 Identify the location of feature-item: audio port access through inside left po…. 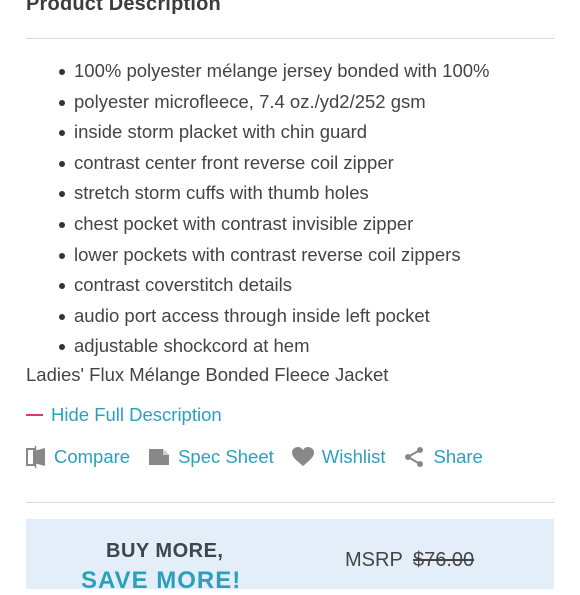
(306, 316).